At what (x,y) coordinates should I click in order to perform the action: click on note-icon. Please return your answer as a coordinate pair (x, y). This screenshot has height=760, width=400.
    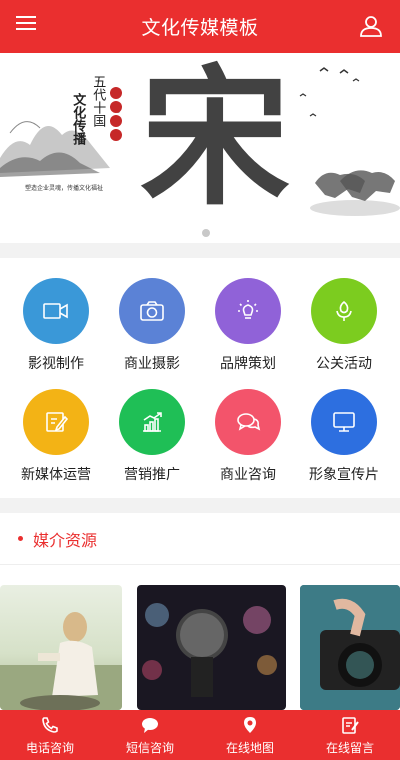
    Looking at the image, I should click on (350, 725).